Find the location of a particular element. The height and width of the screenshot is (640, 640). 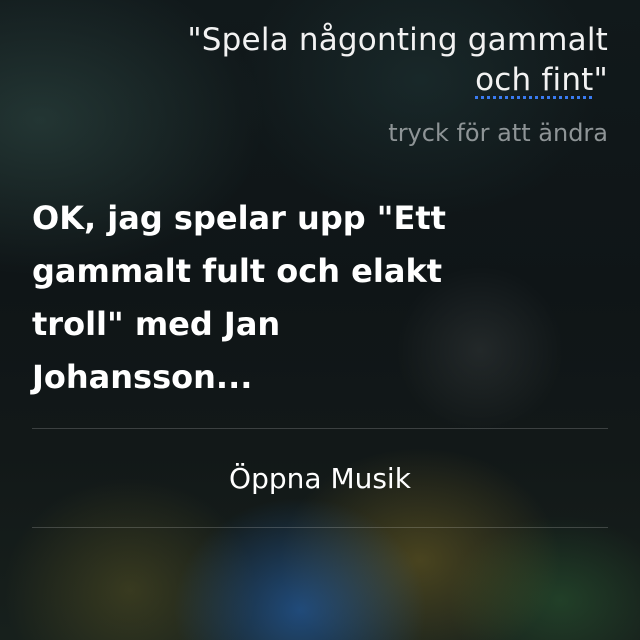

response-line-1: OK, jag spelar upp "Ett is located at coordinates (239, 218).